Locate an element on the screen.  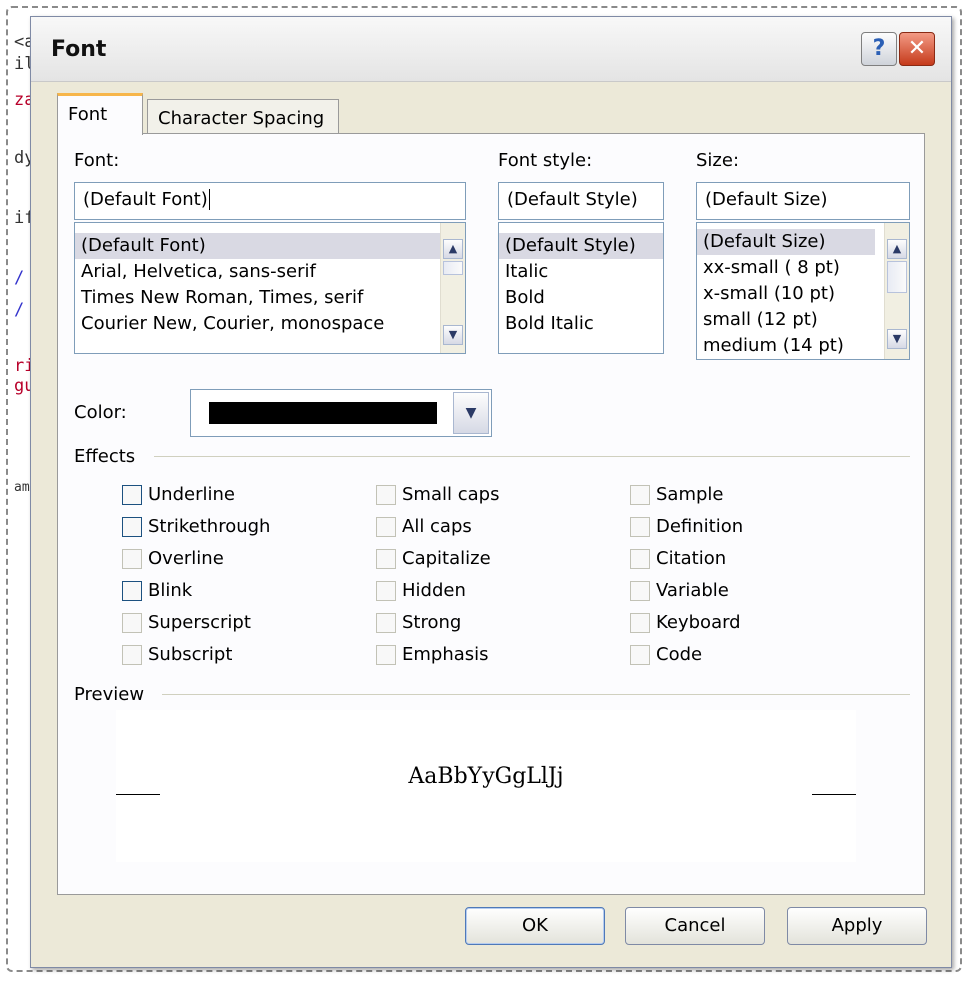
help-icon: ? is located at coordinates (879, 48).